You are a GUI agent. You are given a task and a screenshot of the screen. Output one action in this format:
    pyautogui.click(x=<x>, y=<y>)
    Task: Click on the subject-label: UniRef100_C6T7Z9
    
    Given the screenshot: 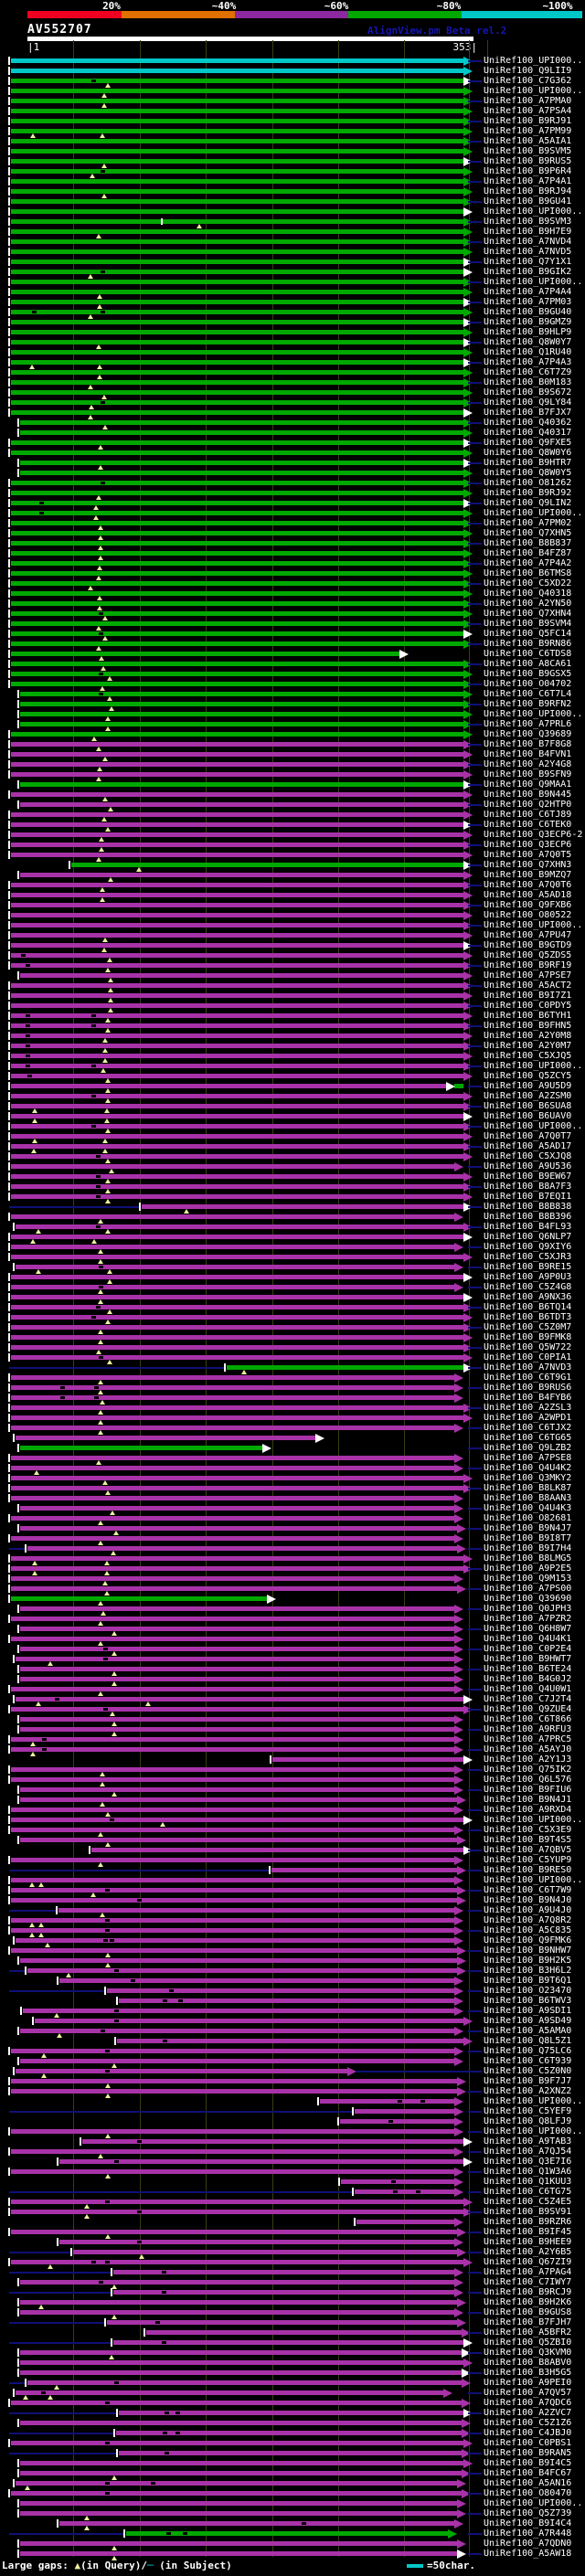 What is the action you would take?
    pyautogui.click(x=528, y=372)
    